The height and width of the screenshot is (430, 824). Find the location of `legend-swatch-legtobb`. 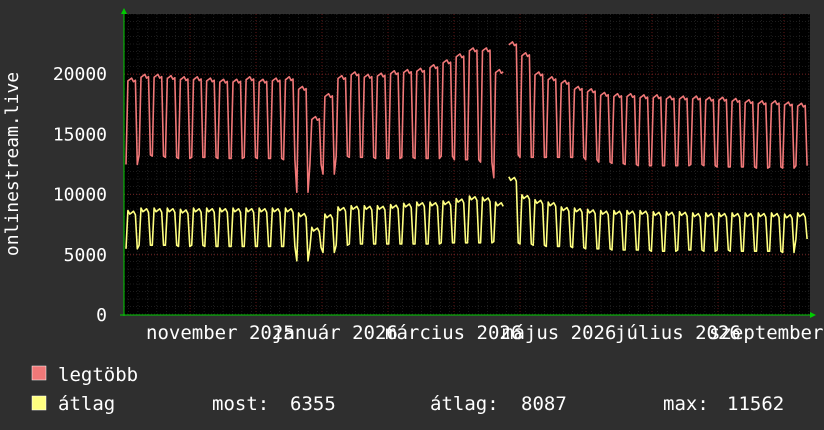

legend-swatch-legtobb is located at coordinates (39, 373).